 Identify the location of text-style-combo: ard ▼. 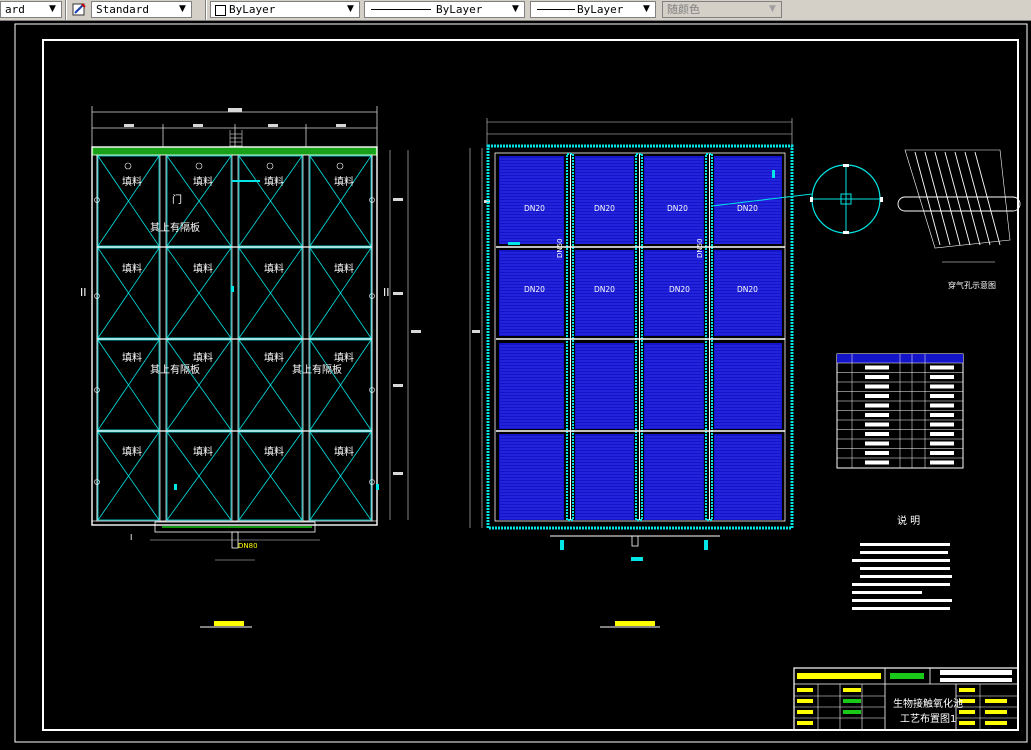
(31, 9).